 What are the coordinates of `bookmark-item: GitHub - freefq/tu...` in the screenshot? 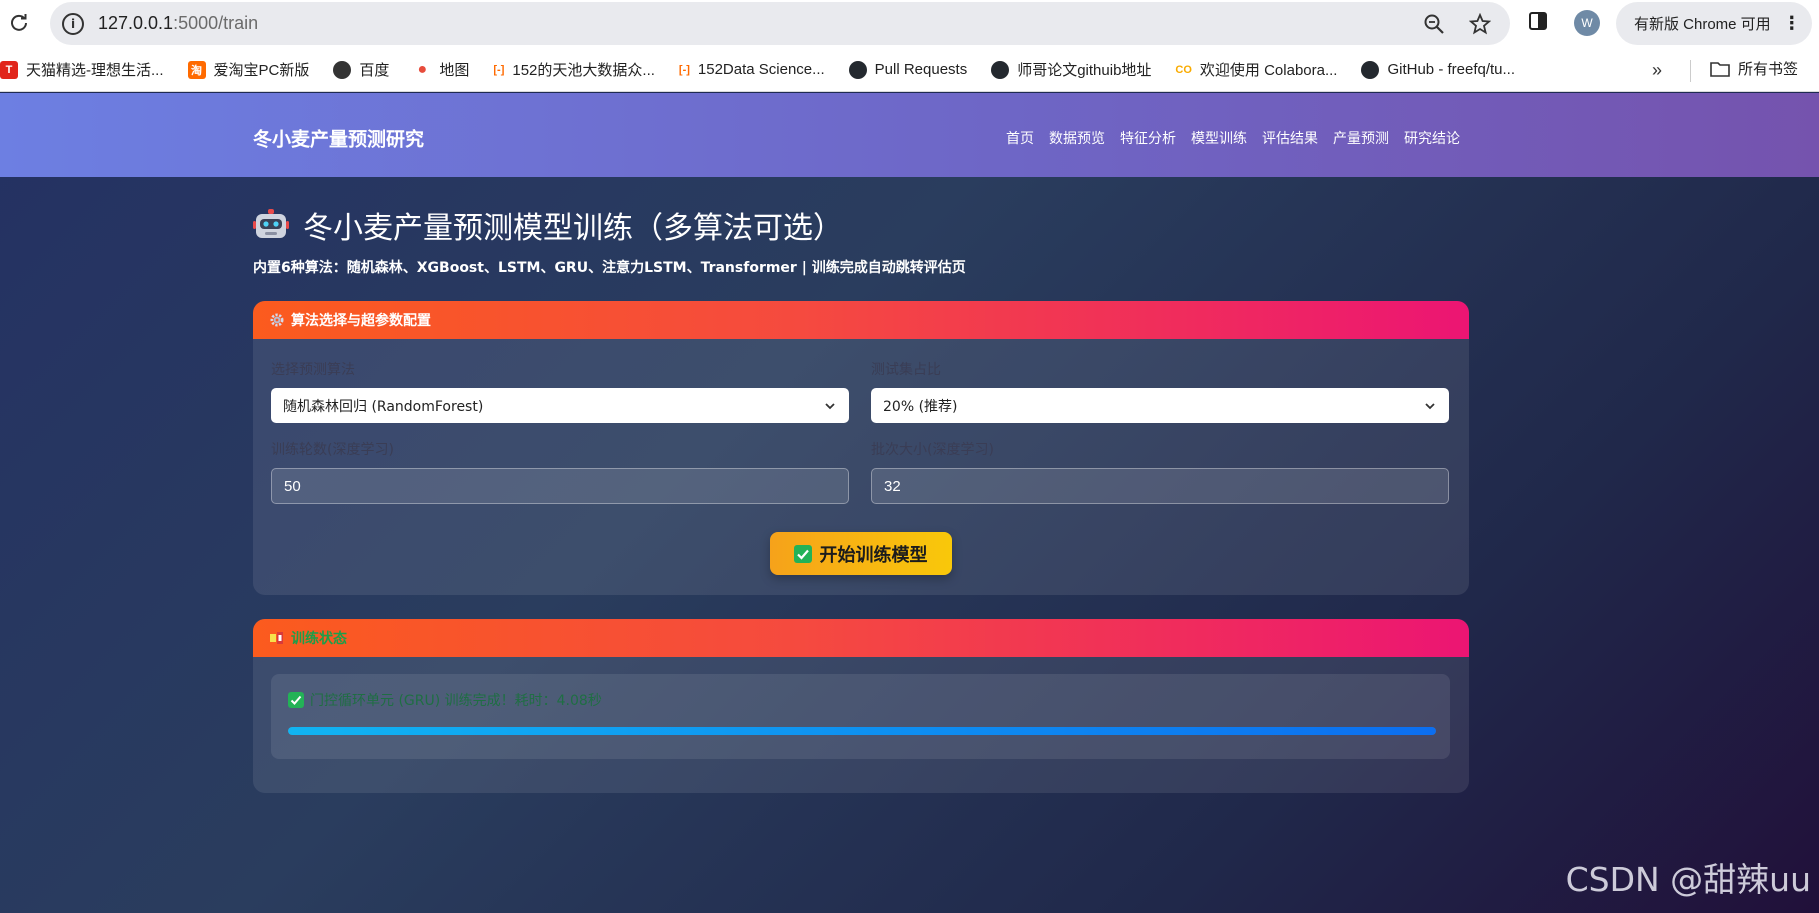 It's located at (1438, 69).